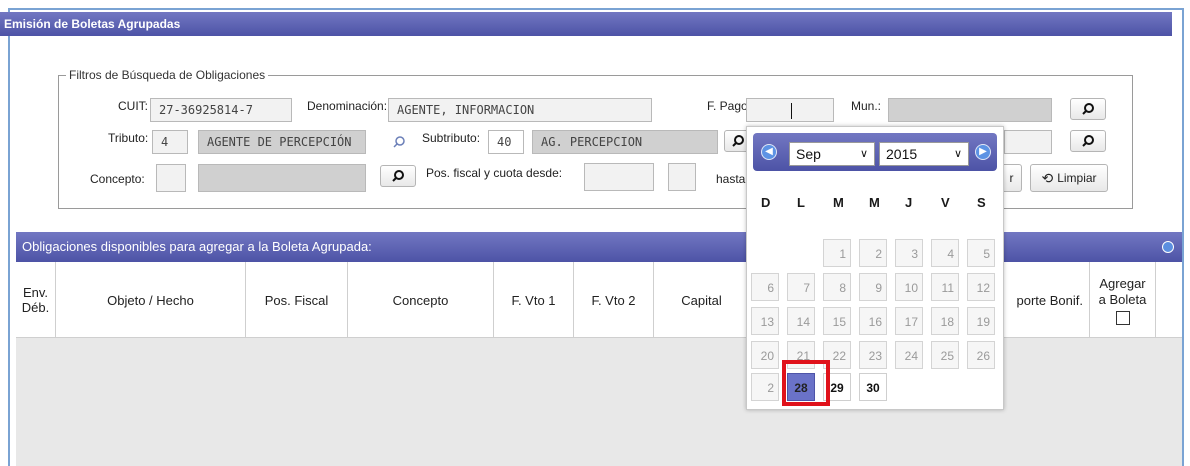 This screenshot has width=1190, height=466. What do you see at coordinates (909, 321) in the screenshot?
I see `calendar-day: 17` at bounding box center [909, 321].